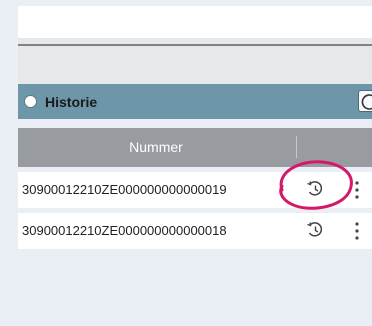  What do you see at coordinates (124, 230) in the screenshot?
I see `nummer-cell: 30900012210ZE000000000000018` at bounding box center [124, 230].